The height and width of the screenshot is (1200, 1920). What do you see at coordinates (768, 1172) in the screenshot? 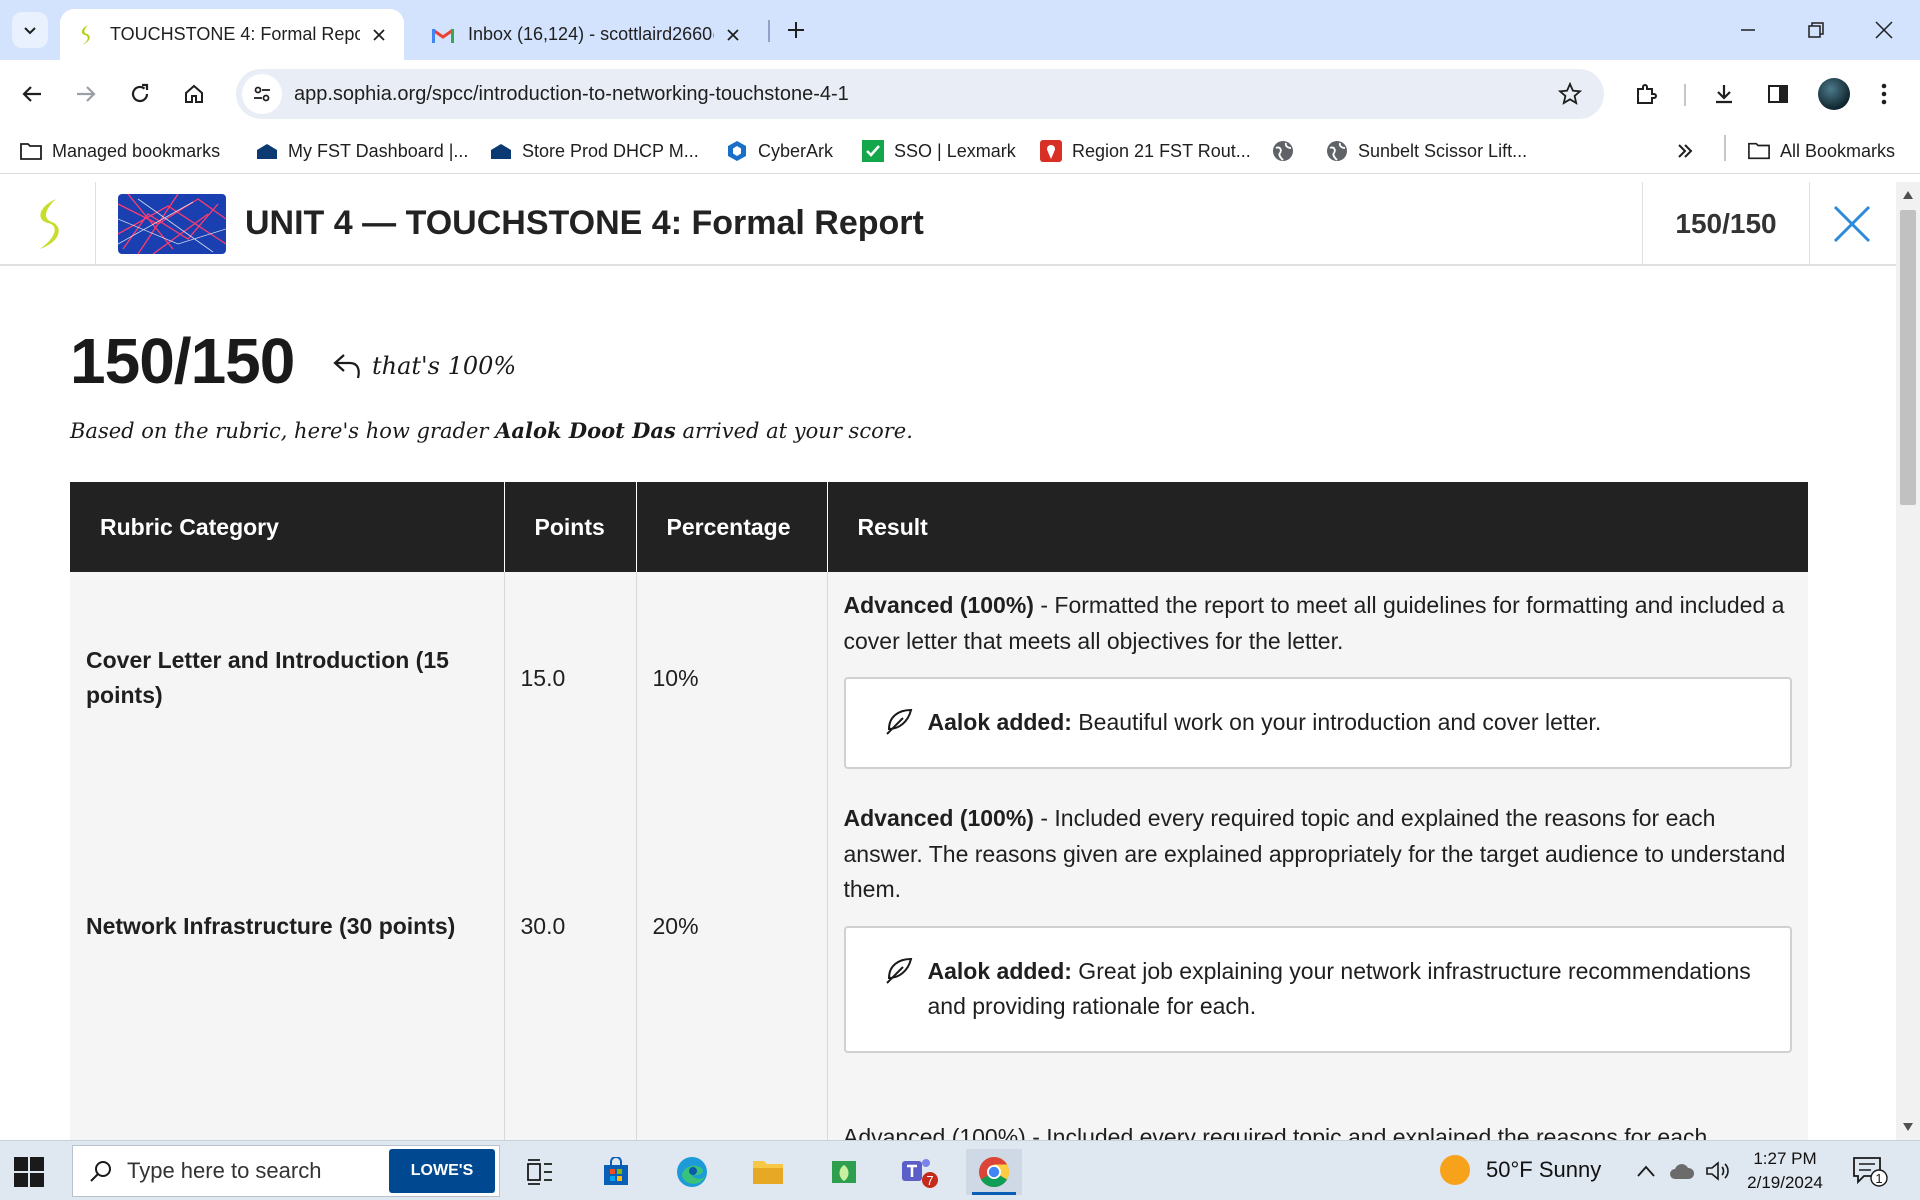
I see `file-explorer-button` at bounding box center [768, 1172].